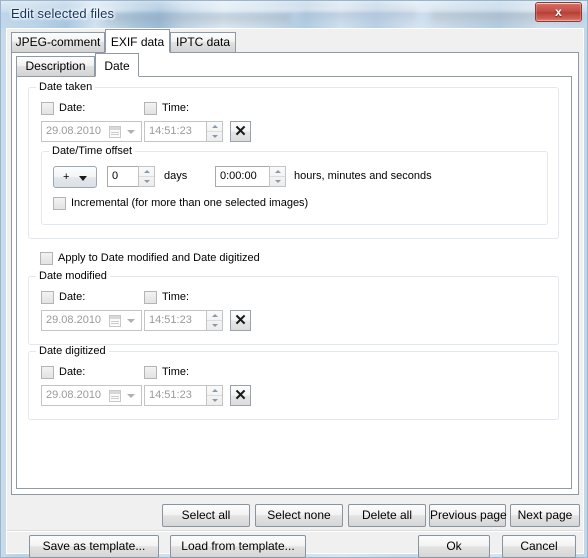 Image resolution: width=588 pixels, height=558 pixels. I want to click on incremental-checkbox, so click(59, 203).